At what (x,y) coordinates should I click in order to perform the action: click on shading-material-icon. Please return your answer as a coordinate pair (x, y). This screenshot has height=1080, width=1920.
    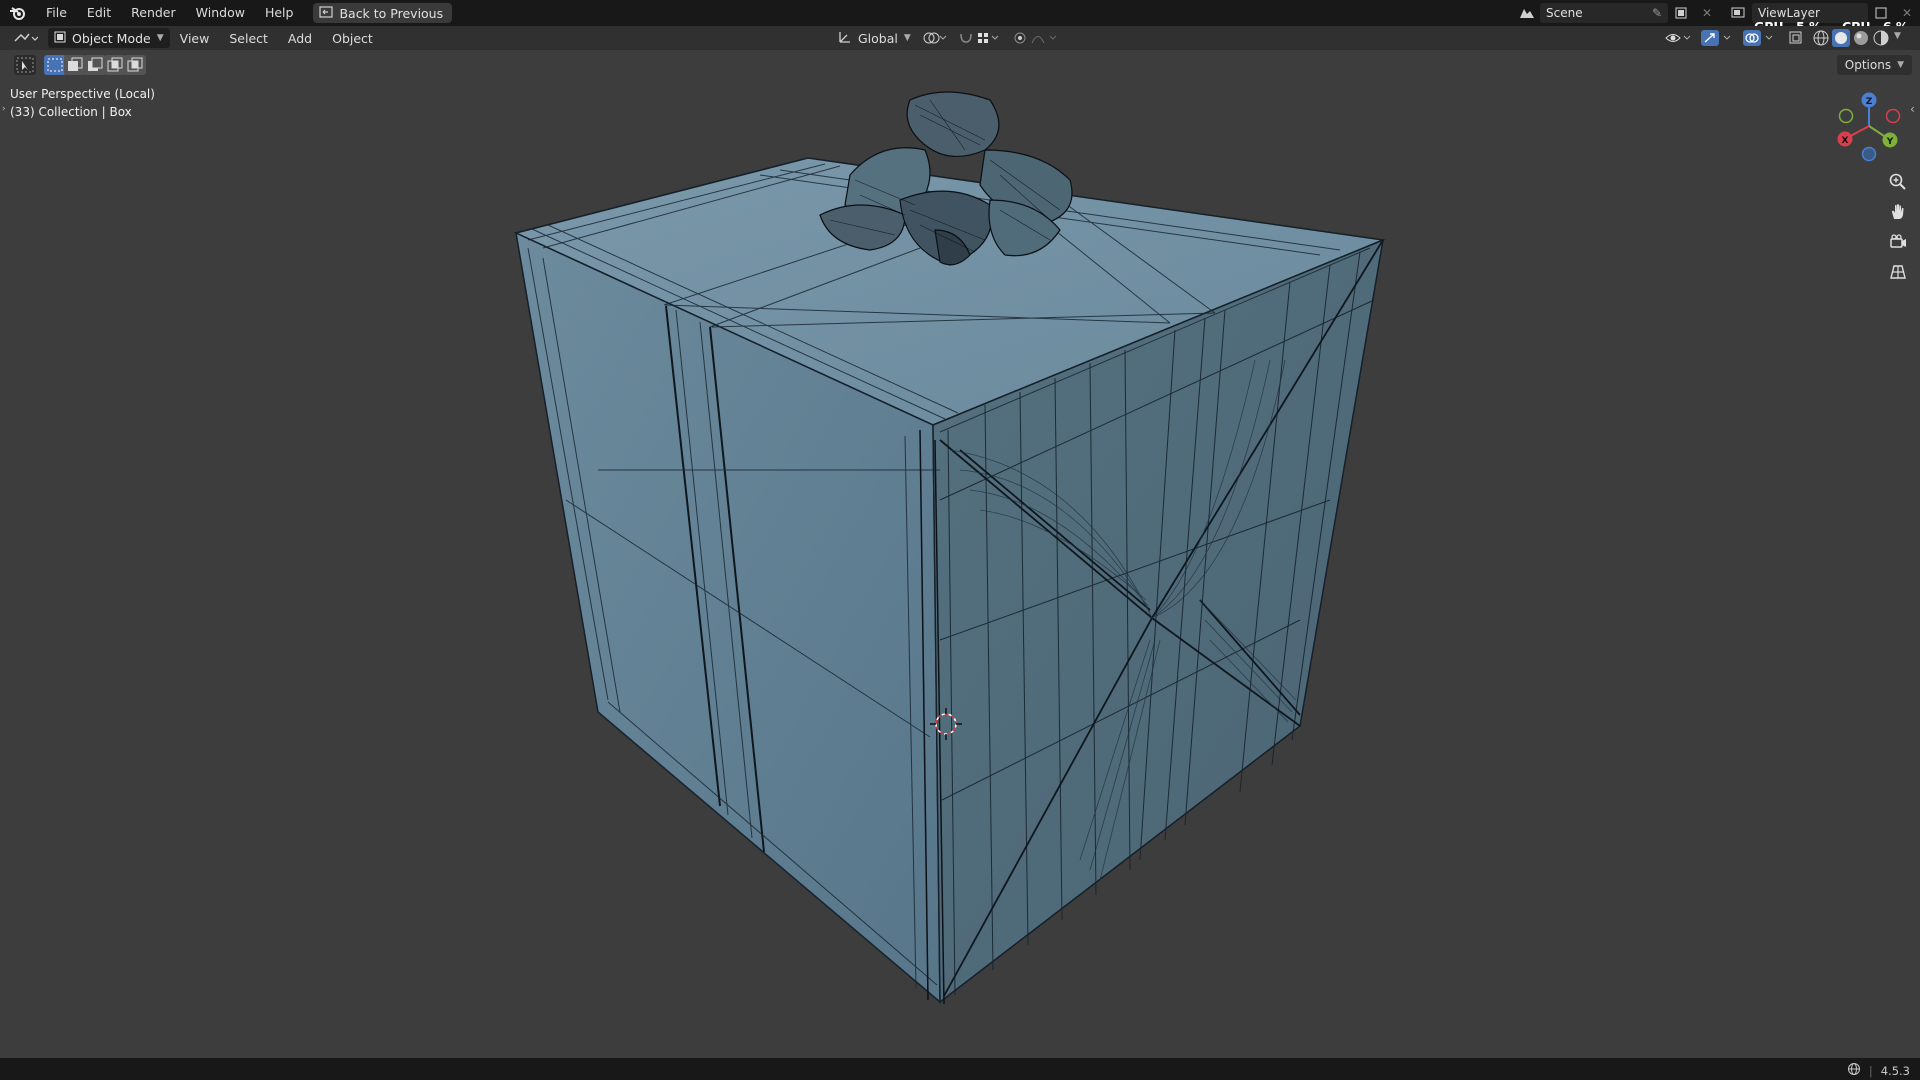
    Looking at the image, I should click on (1861, 39).